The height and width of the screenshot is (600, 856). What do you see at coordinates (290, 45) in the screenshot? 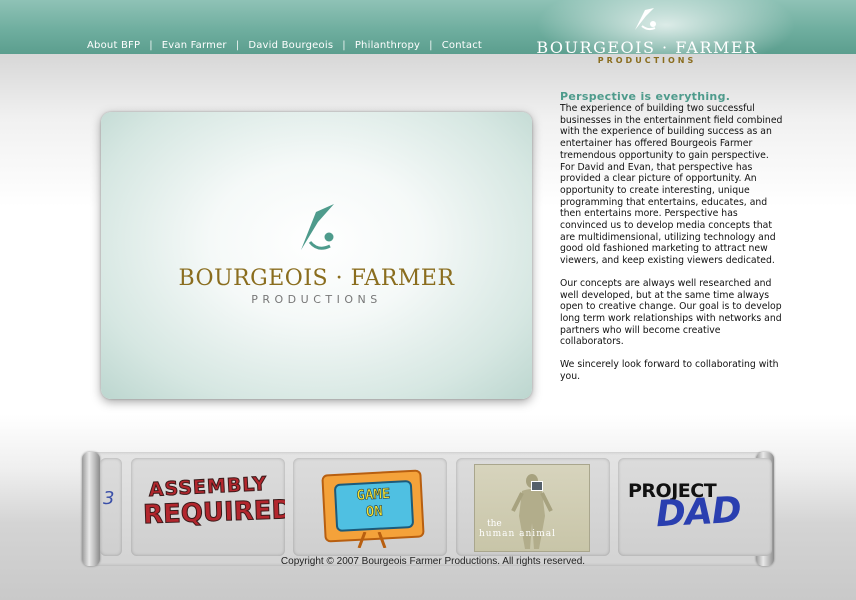
I see `nav-david-bourgeois: David Bourgeois` at bounding box center [290, 45].